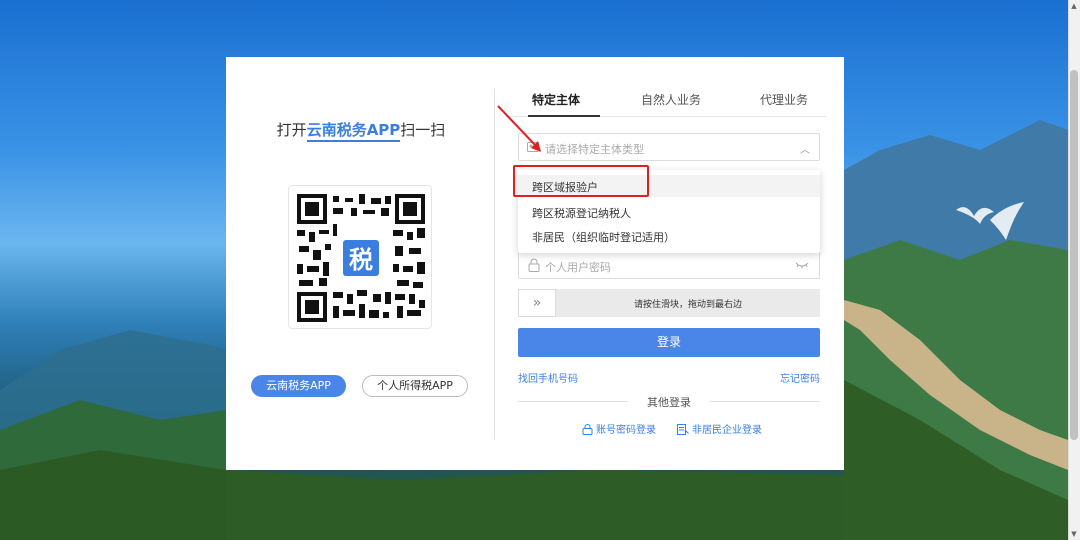 This screenshot has width=1080, height=540. I want to click on login-tabs: 特定主体 自然人业务 代理业务, so click(666, 104).